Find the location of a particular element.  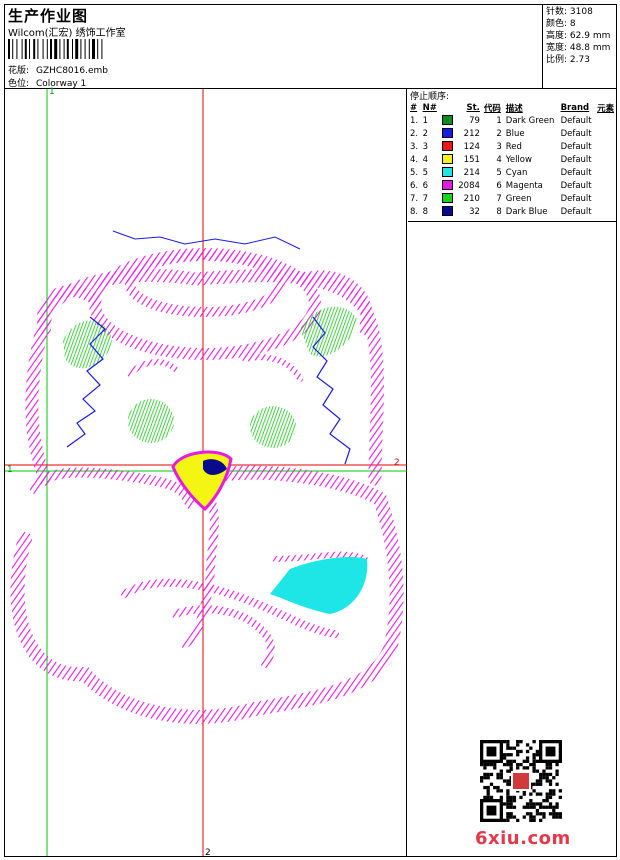

table-row: 2. 2 212 2 Blue Default is located at coordinates (512, 133).